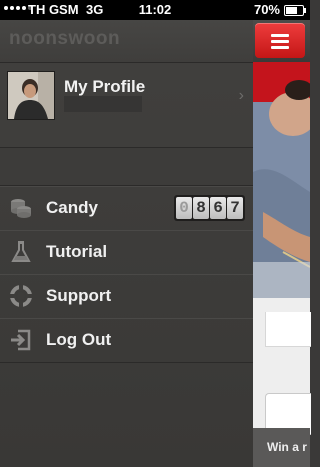  Describe the element at coordinates (126, 296) in the screenshot. I see `menu-item-support: Support` at that location.